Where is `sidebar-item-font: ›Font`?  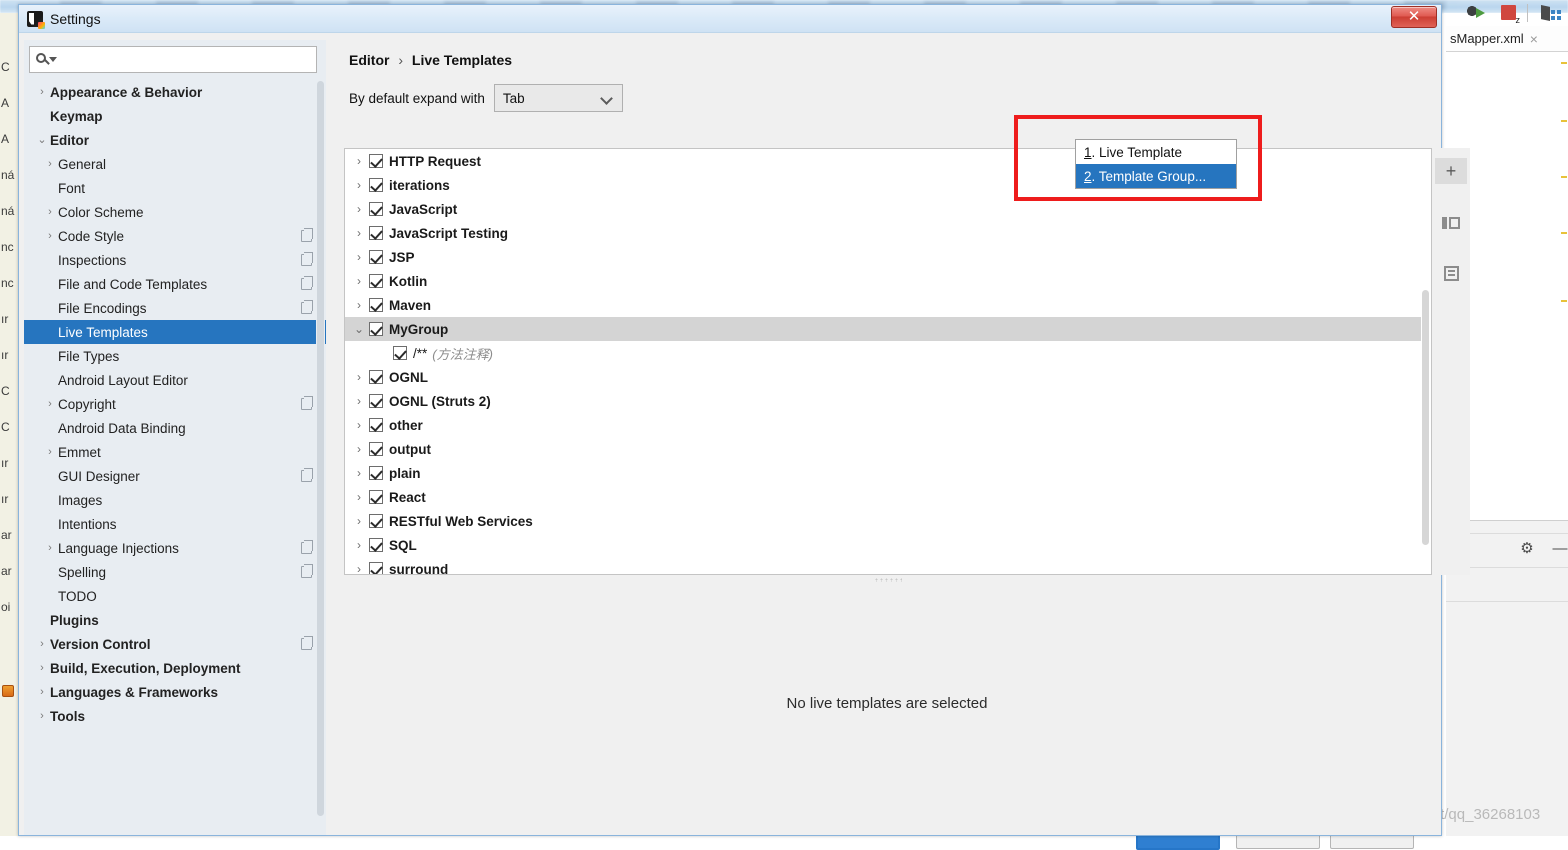 sidebar-item-font: ›Font is located at coordinates (175, 188).